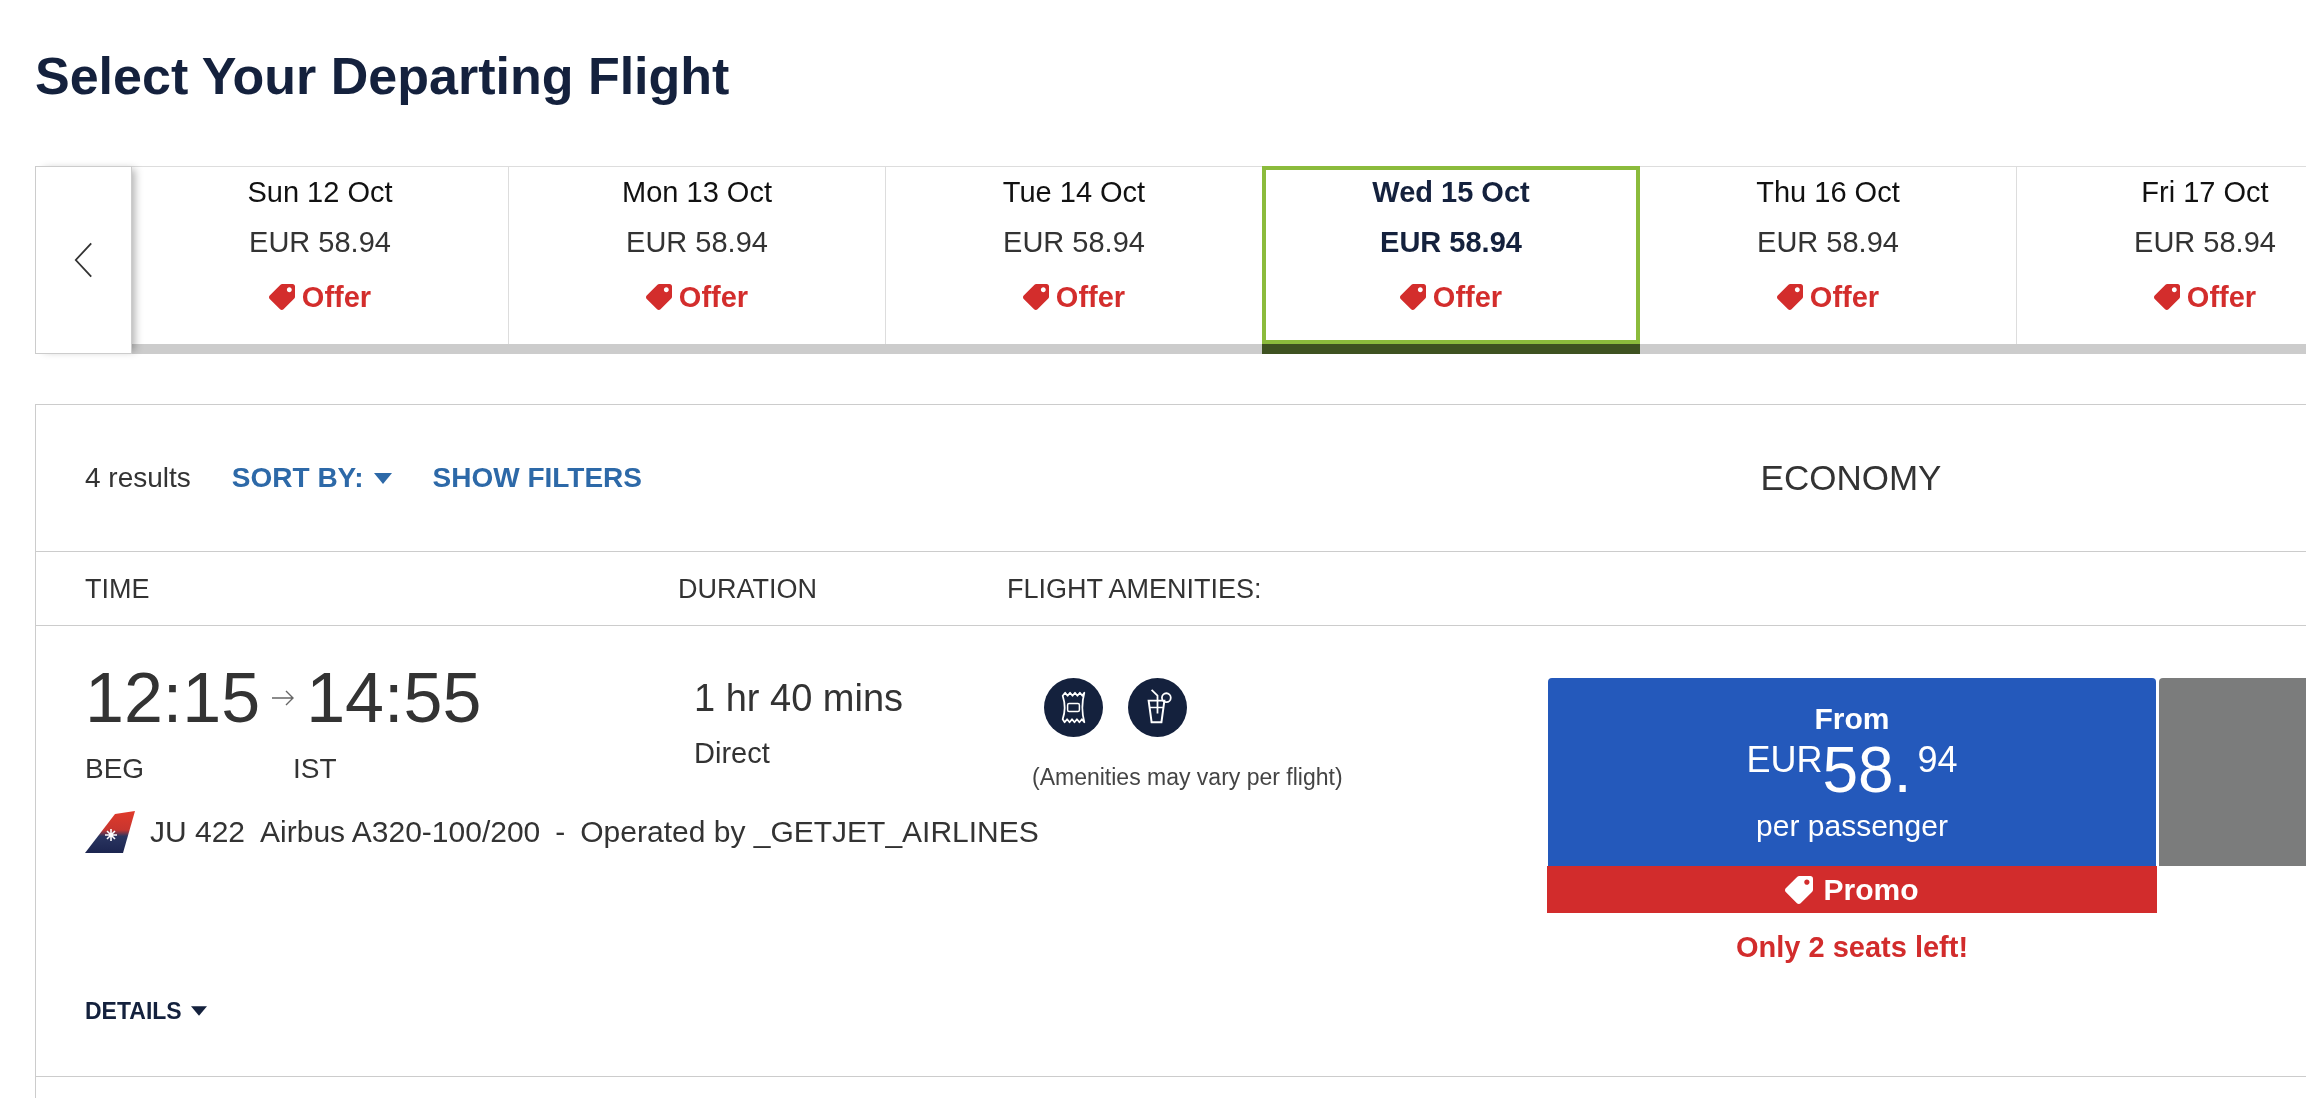 Image resolution: width=2306 pixels, height=1098 pixels. I want to click on show-filters-button: SHOW FILTERS, so click(537, 478).